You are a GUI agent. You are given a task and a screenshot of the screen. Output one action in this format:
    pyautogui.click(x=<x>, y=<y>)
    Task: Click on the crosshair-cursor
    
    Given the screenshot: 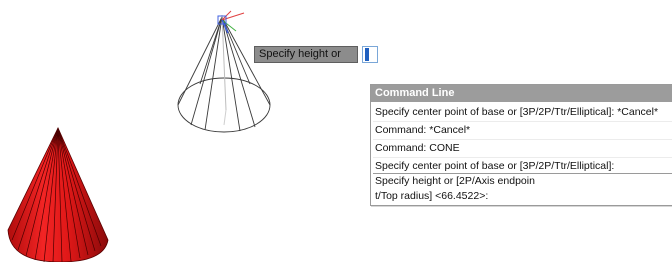 What is the action you would take?
    pyautogui.click(x=231, y=68)
    